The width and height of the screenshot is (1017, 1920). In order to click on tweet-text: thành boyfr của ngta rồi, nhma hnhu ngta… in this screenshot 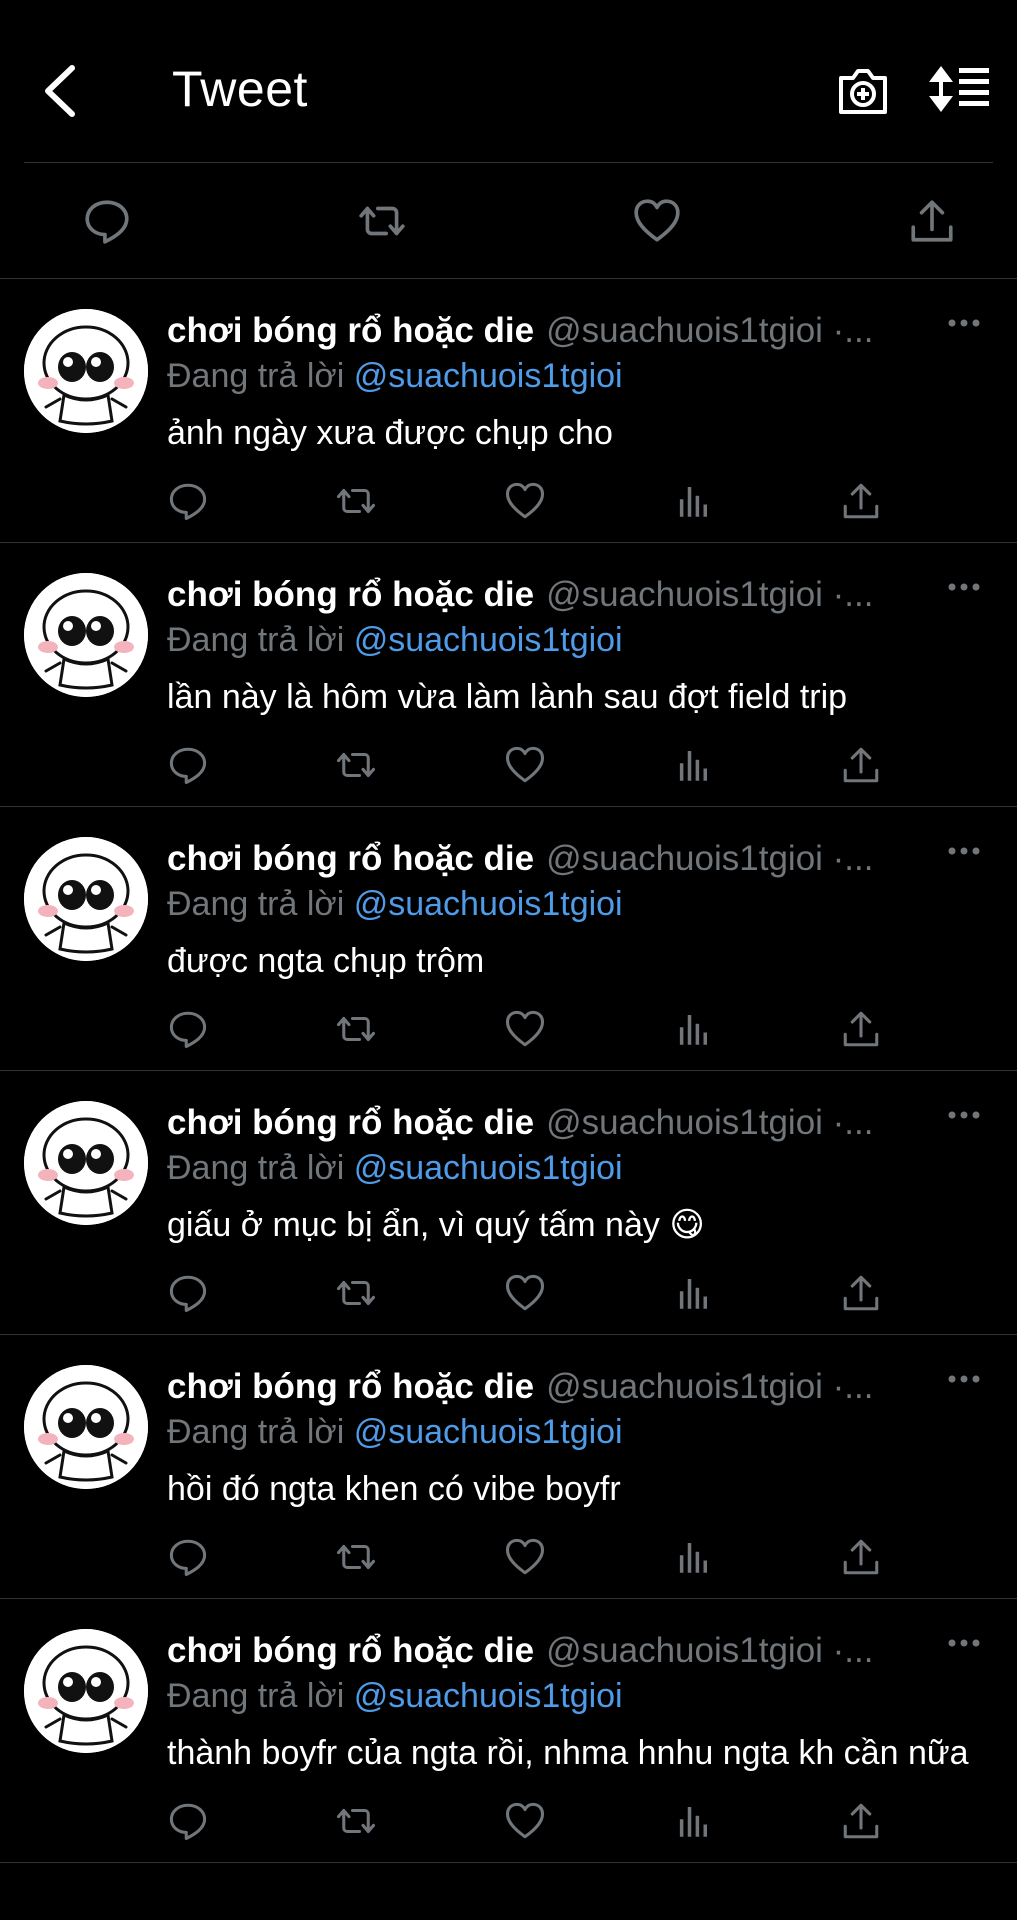, I will do `click(568, 1753)`.